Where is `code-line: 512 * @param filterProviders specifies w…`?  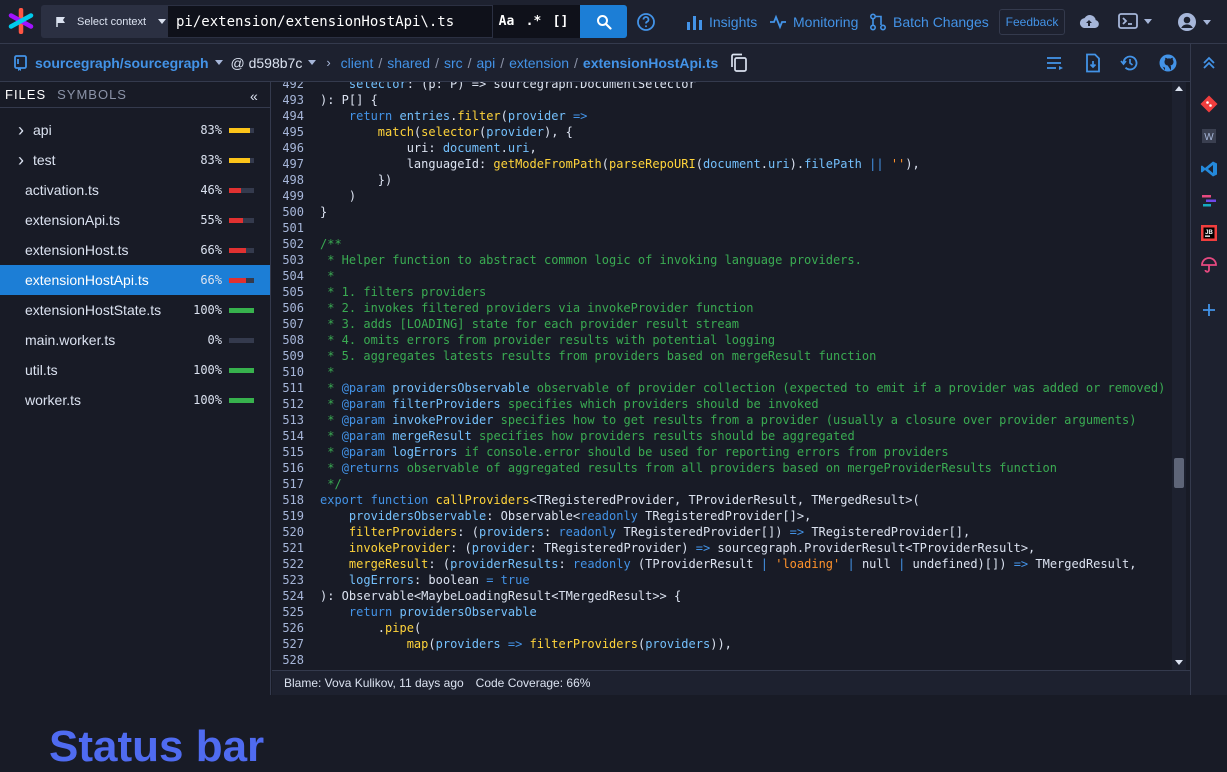
code-line: 512 * @param filterProviders specifies w… is located at coordinates (545, 404).